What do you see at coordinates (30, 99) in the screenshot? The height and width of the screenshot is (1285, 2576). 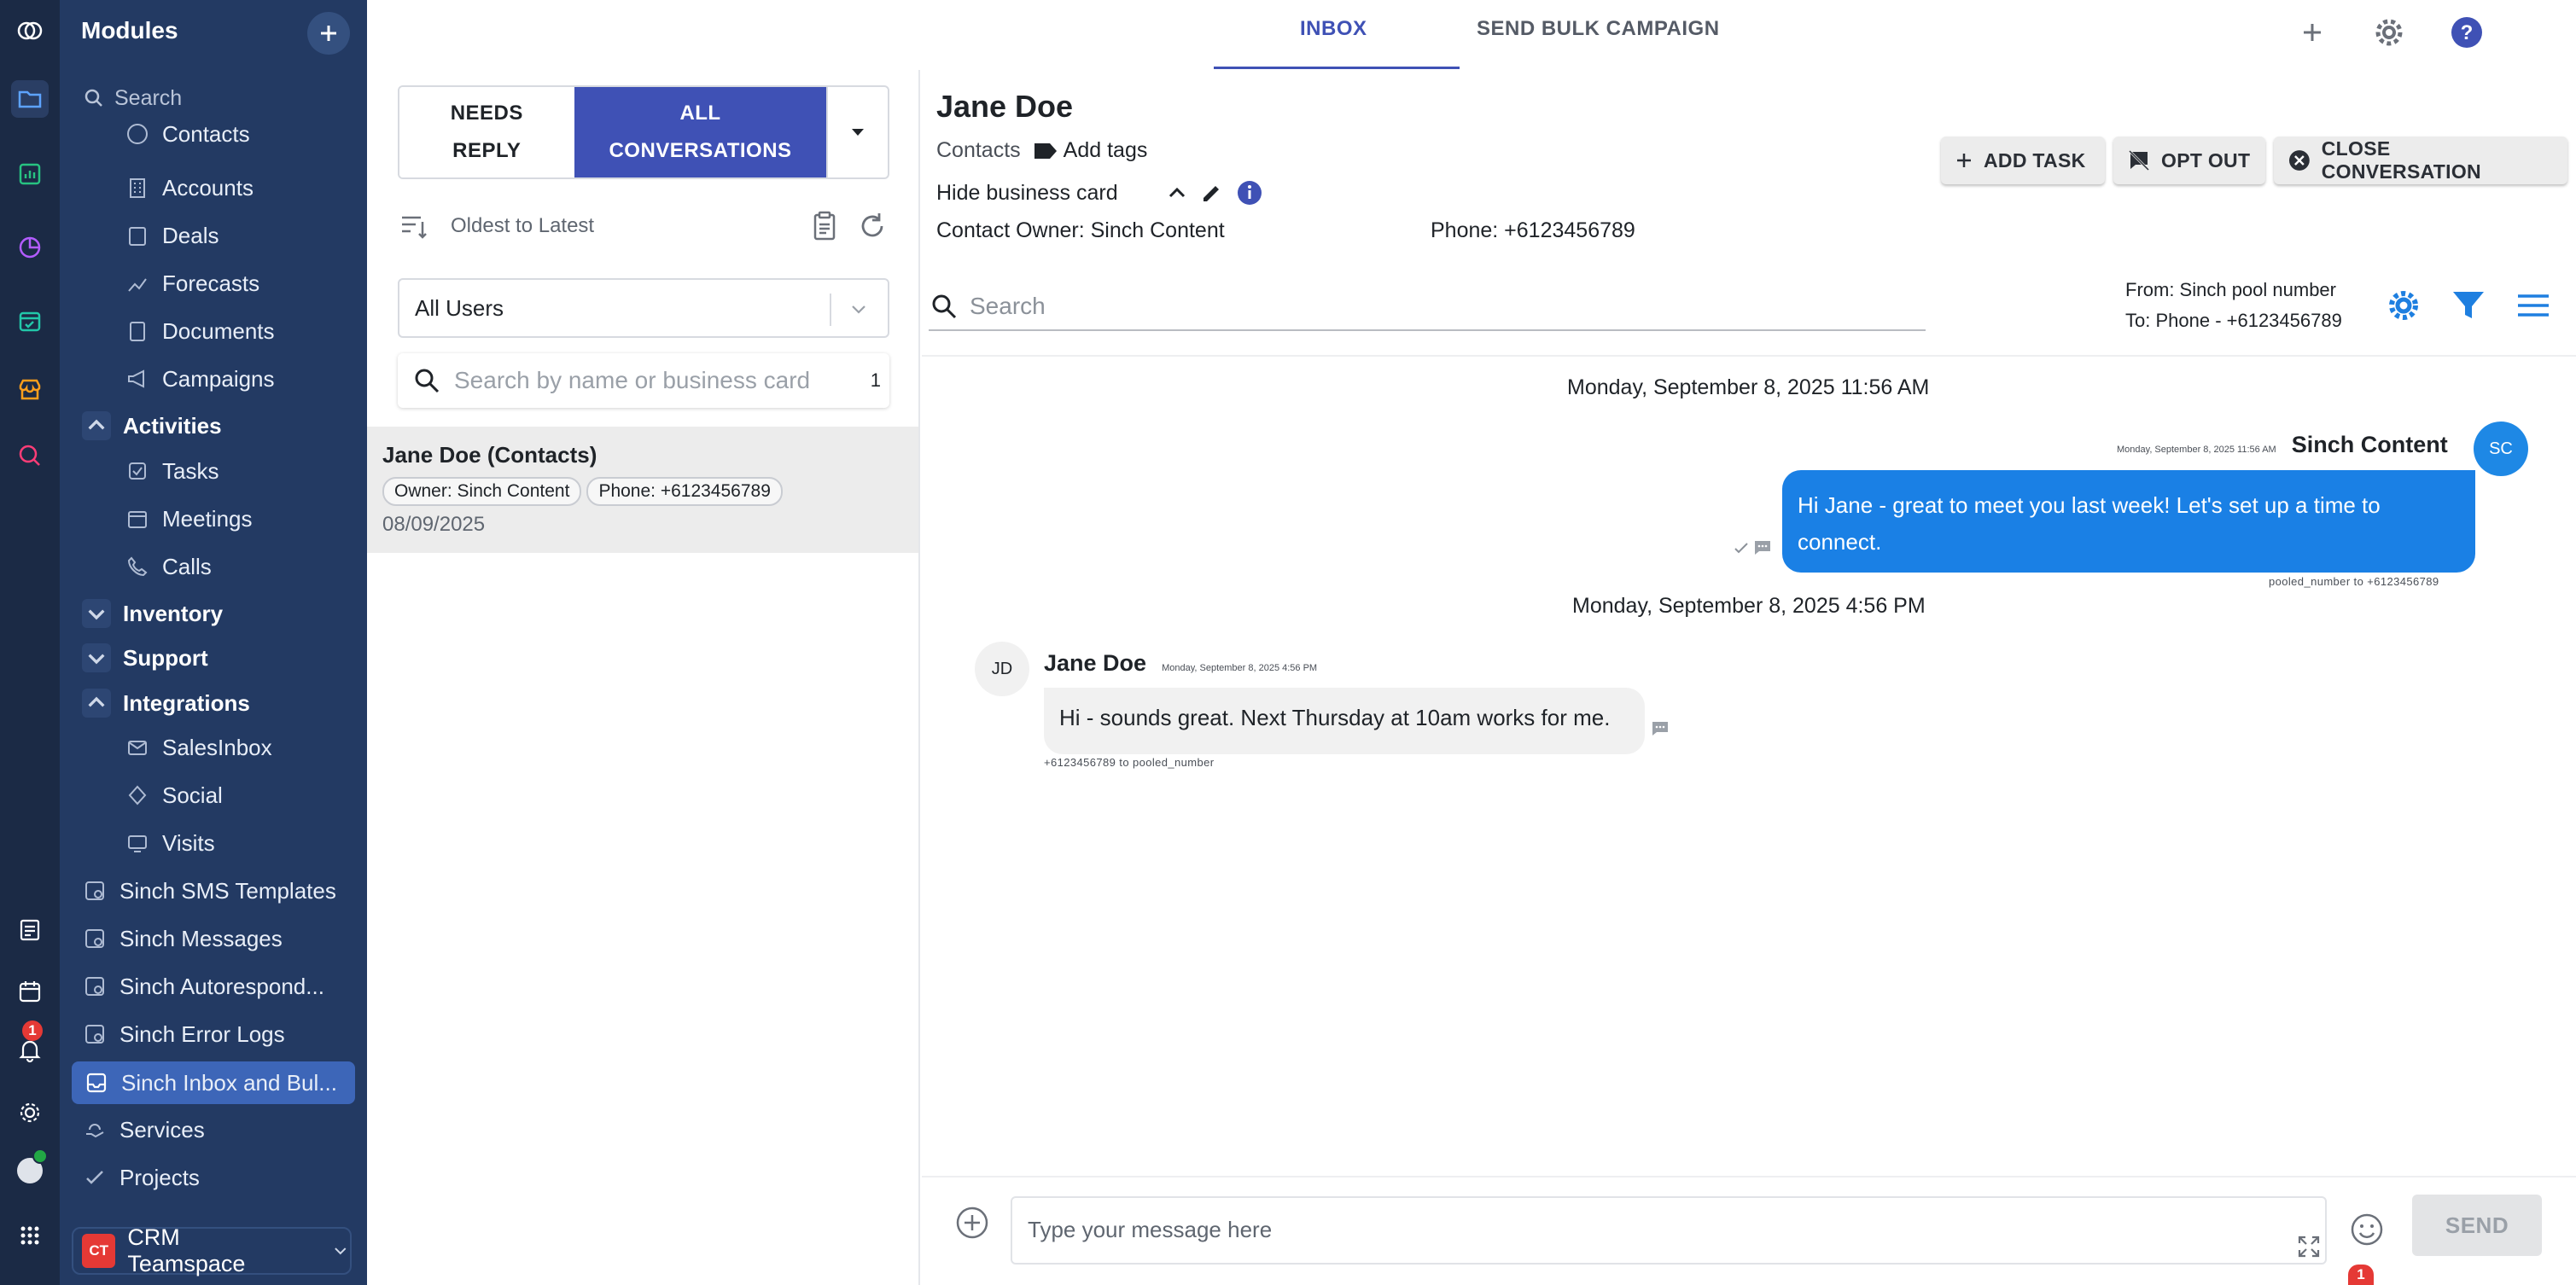 I see `folder-icon` at bounding box center [30, 99].